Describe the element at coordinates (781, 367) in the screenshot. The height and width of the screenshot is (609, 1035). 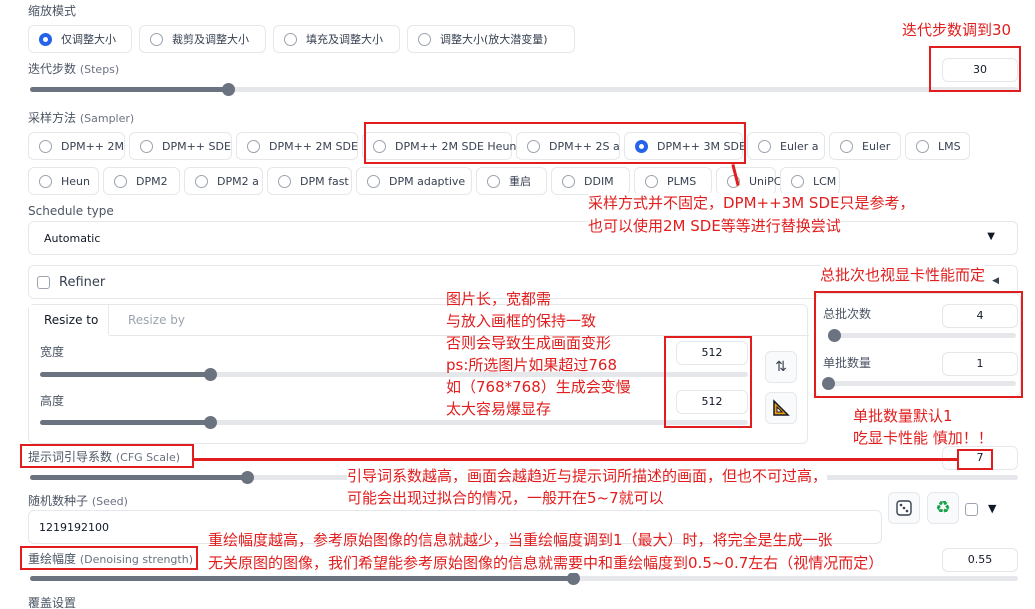
I see `swap-dimensions-button: ⇅` at that location.